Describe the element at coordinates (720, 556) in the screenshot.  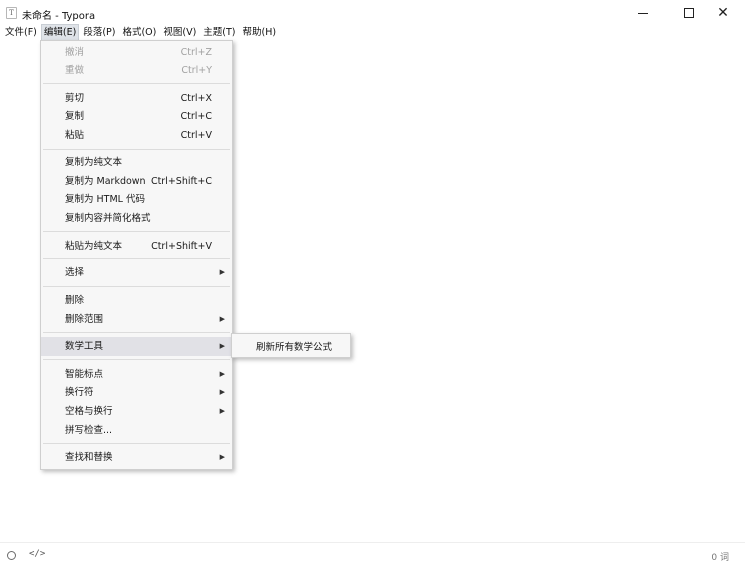
I see `word-count: 0 词` at that location.